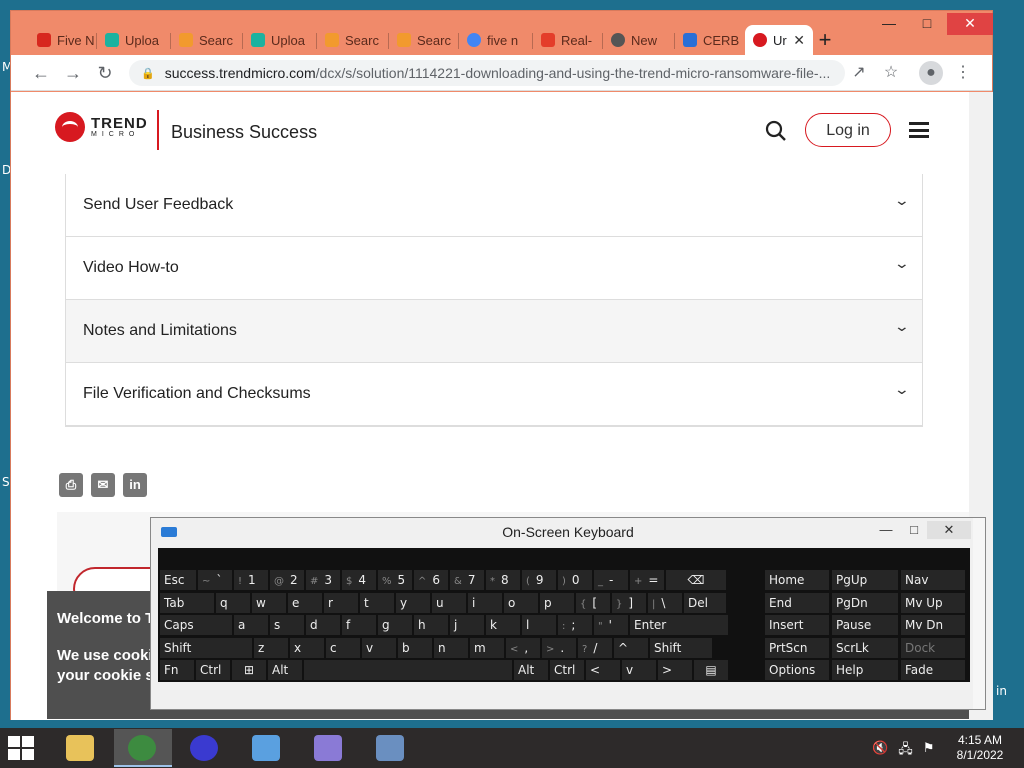 This screenshot has width=1024, height=768. What do you see at coordinates (865, 602) in the screenshot?
I see `key-pgdn: PgDn` at bounding box center [865, 602].